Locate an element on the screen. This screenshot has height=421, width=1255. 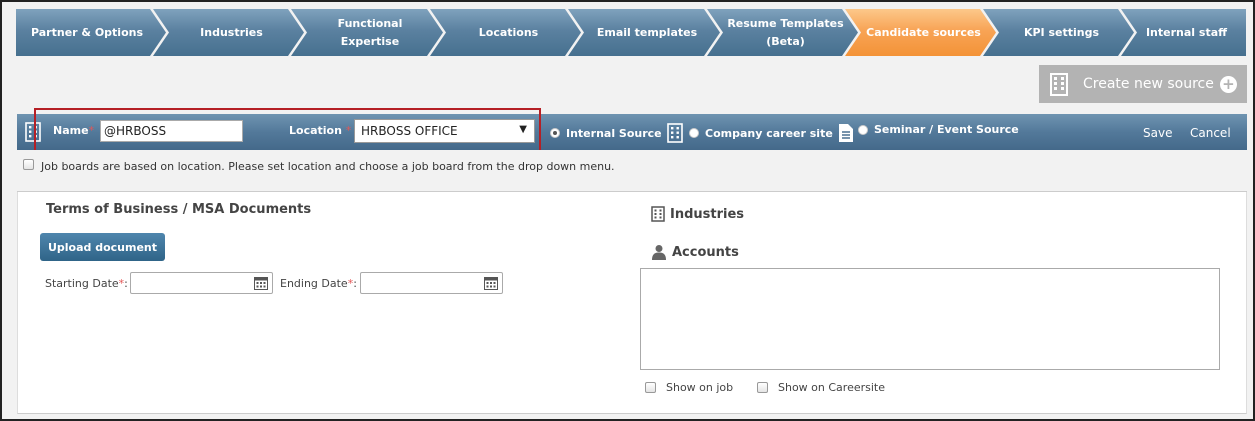
user-icon is located at coordinates (659, 252).